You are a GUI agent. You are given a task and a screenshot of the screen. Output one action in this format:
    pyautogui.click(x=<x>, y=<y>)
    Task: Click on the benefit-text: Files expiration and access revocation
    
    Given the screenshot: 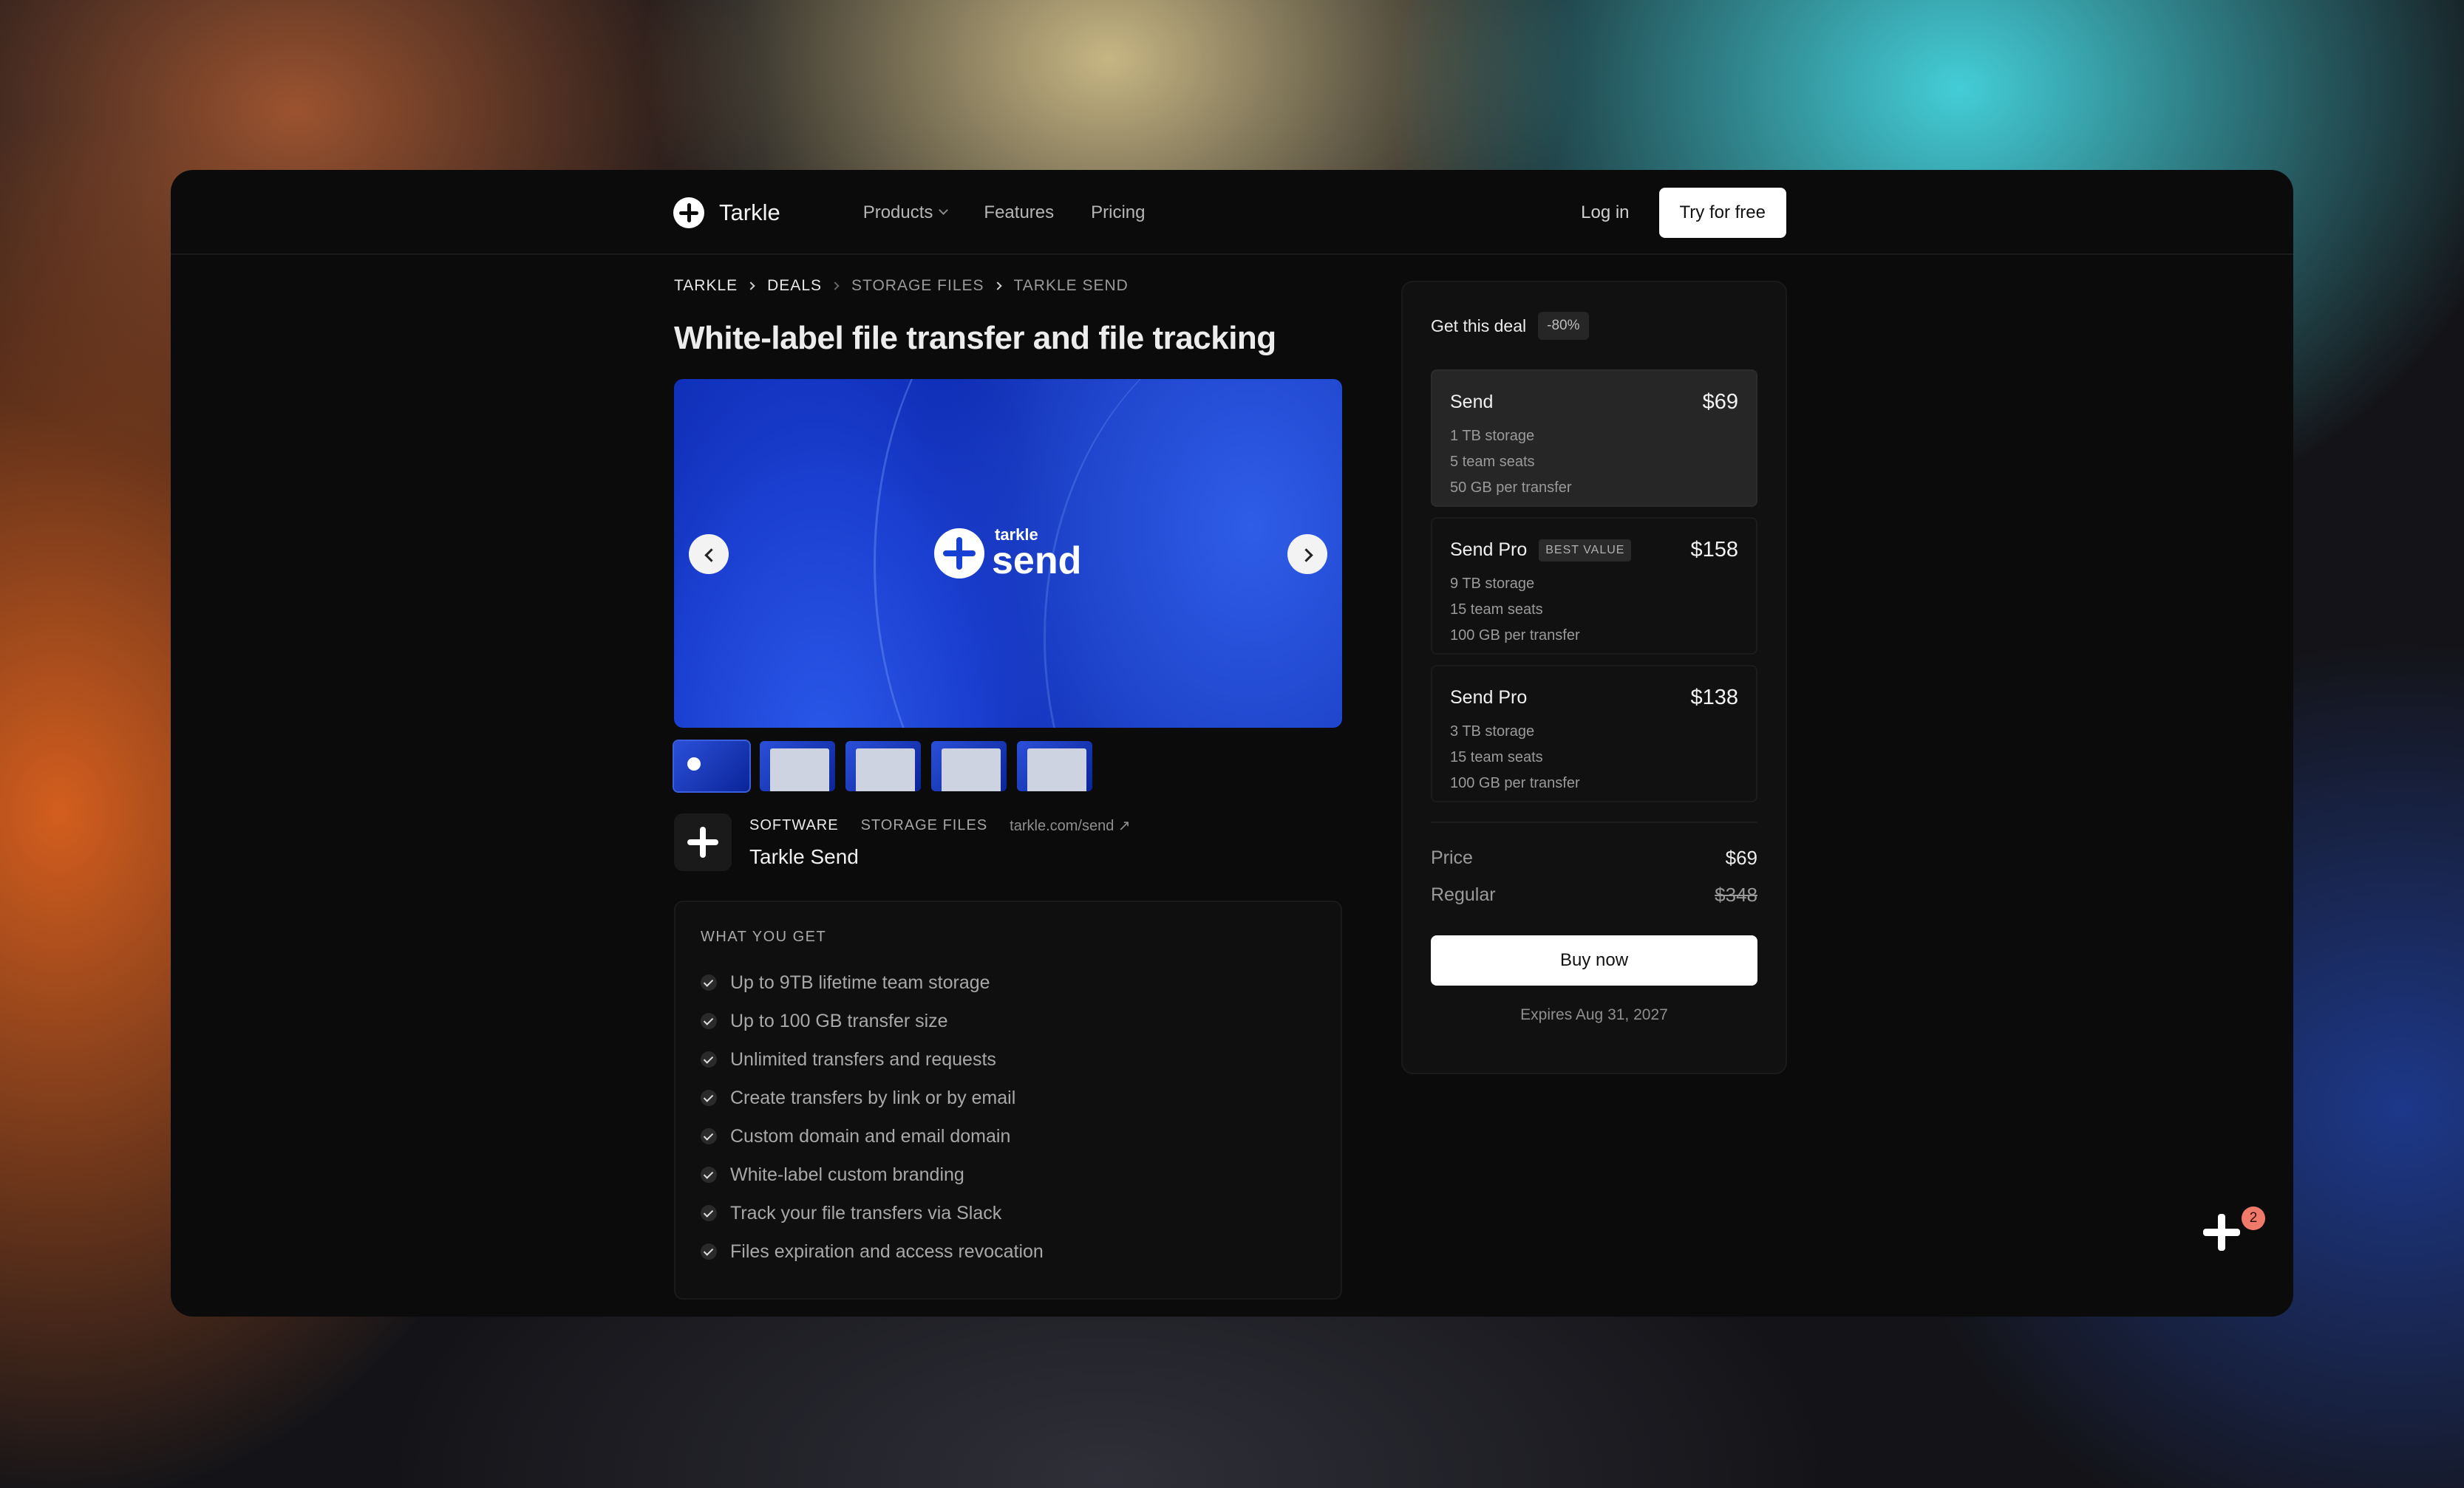 What is the action you would take?
    pyautogui.click(x=887, y=1251)
    